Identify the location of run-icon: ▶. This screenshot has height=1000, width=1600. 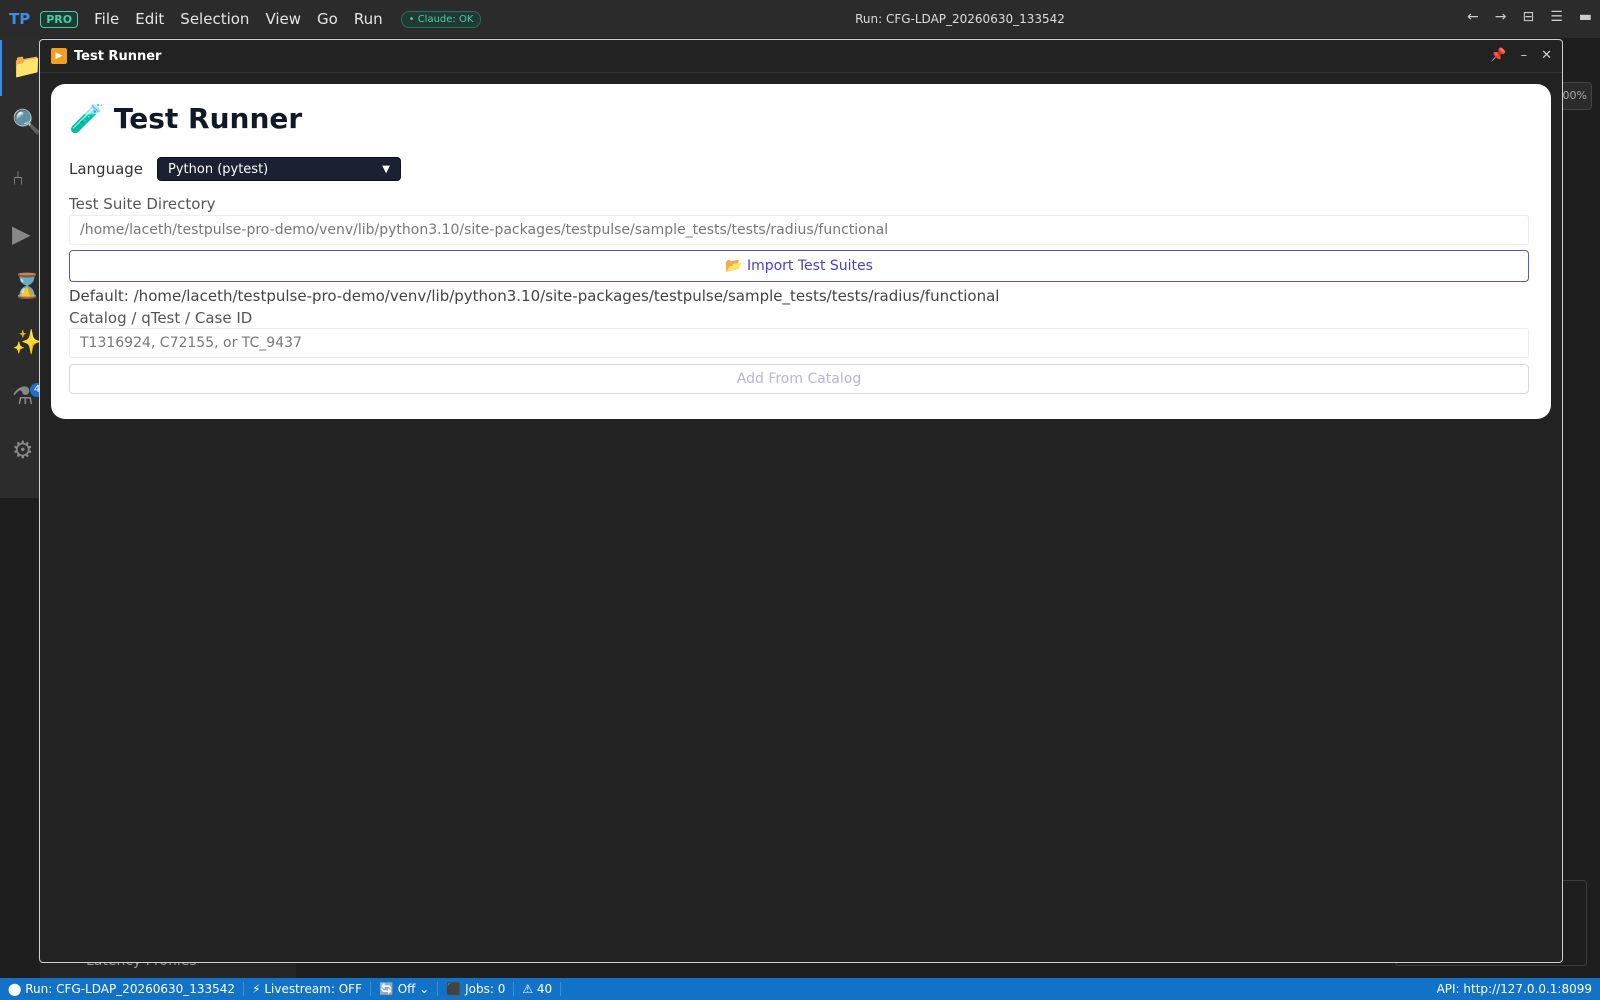
(27, 235).